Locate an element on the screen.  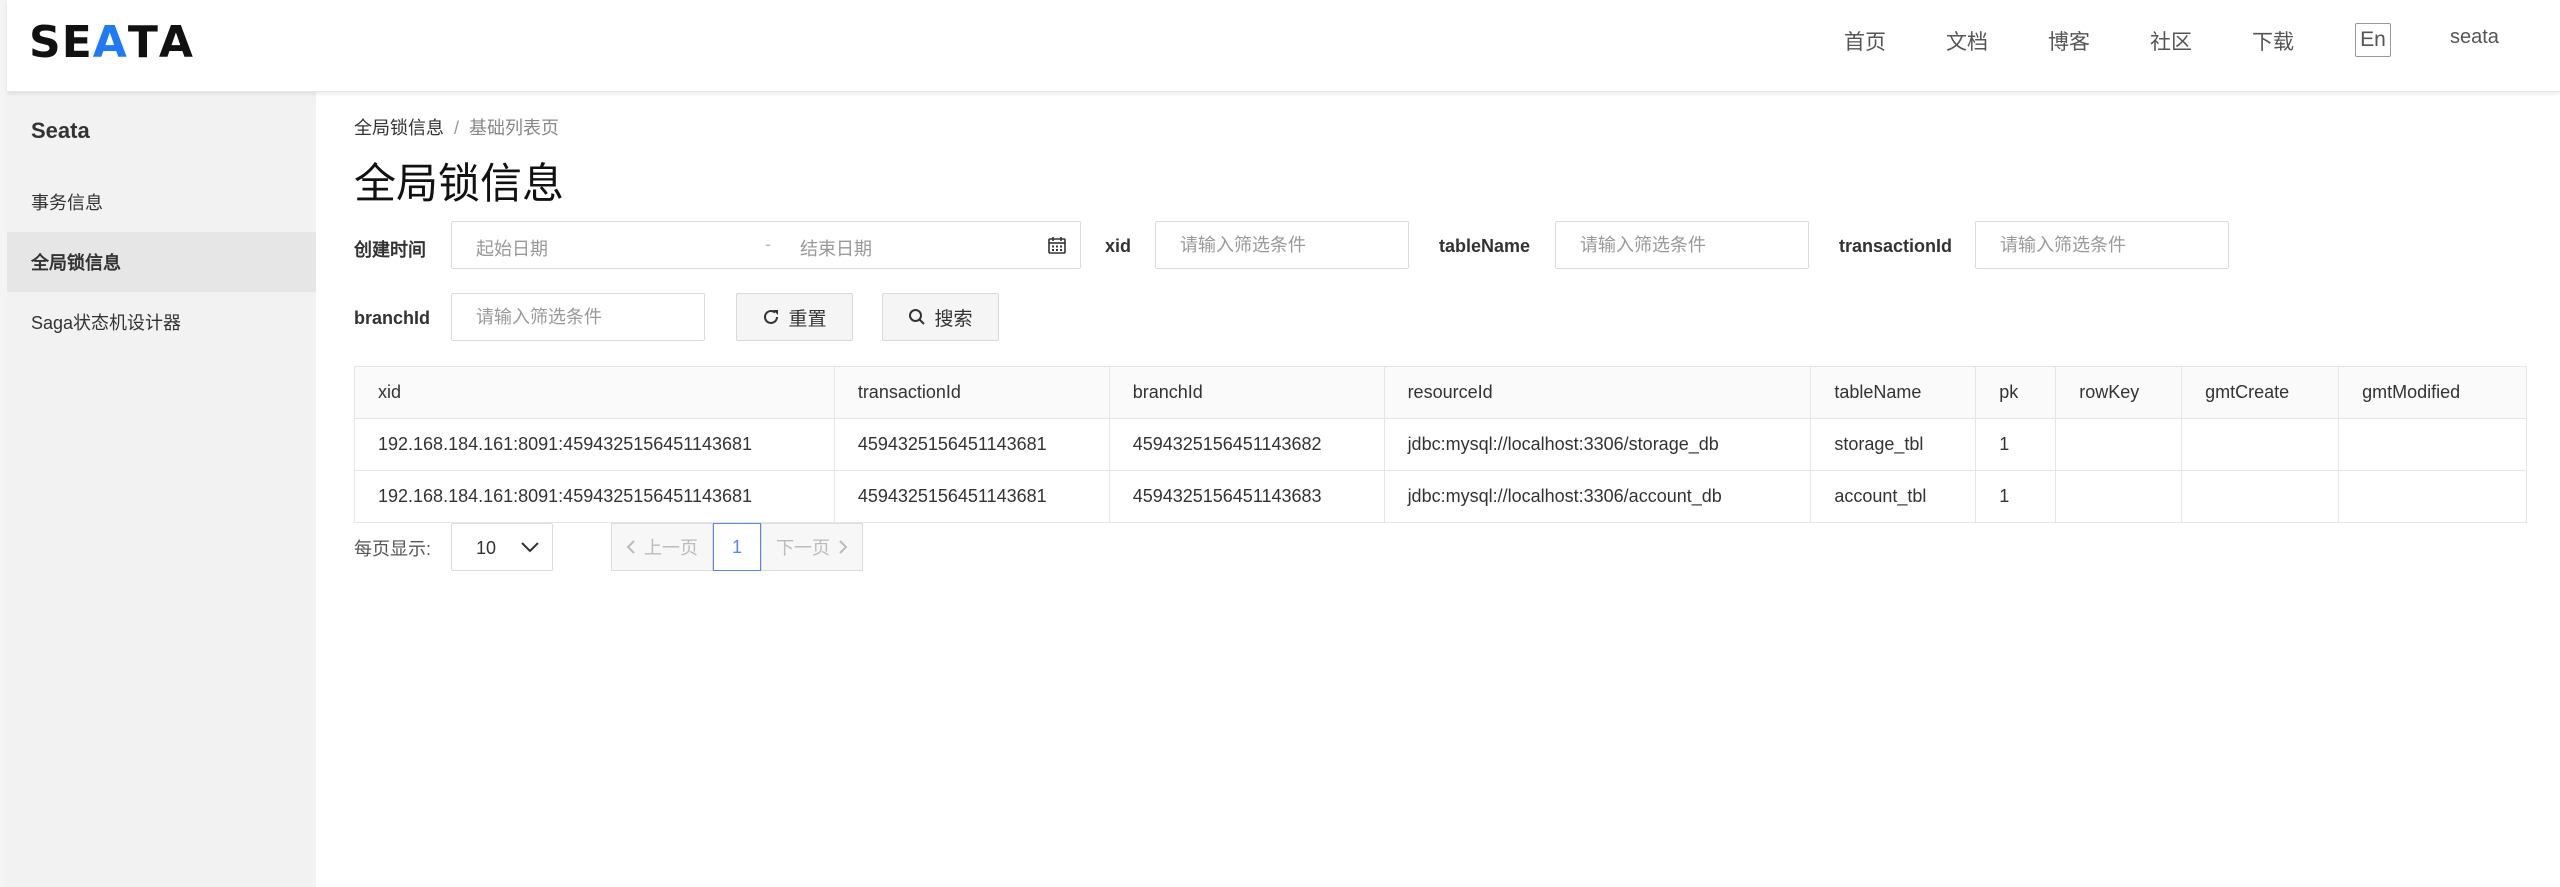
transaction-id-label: transactionId is located at coordinates (1896, 246).